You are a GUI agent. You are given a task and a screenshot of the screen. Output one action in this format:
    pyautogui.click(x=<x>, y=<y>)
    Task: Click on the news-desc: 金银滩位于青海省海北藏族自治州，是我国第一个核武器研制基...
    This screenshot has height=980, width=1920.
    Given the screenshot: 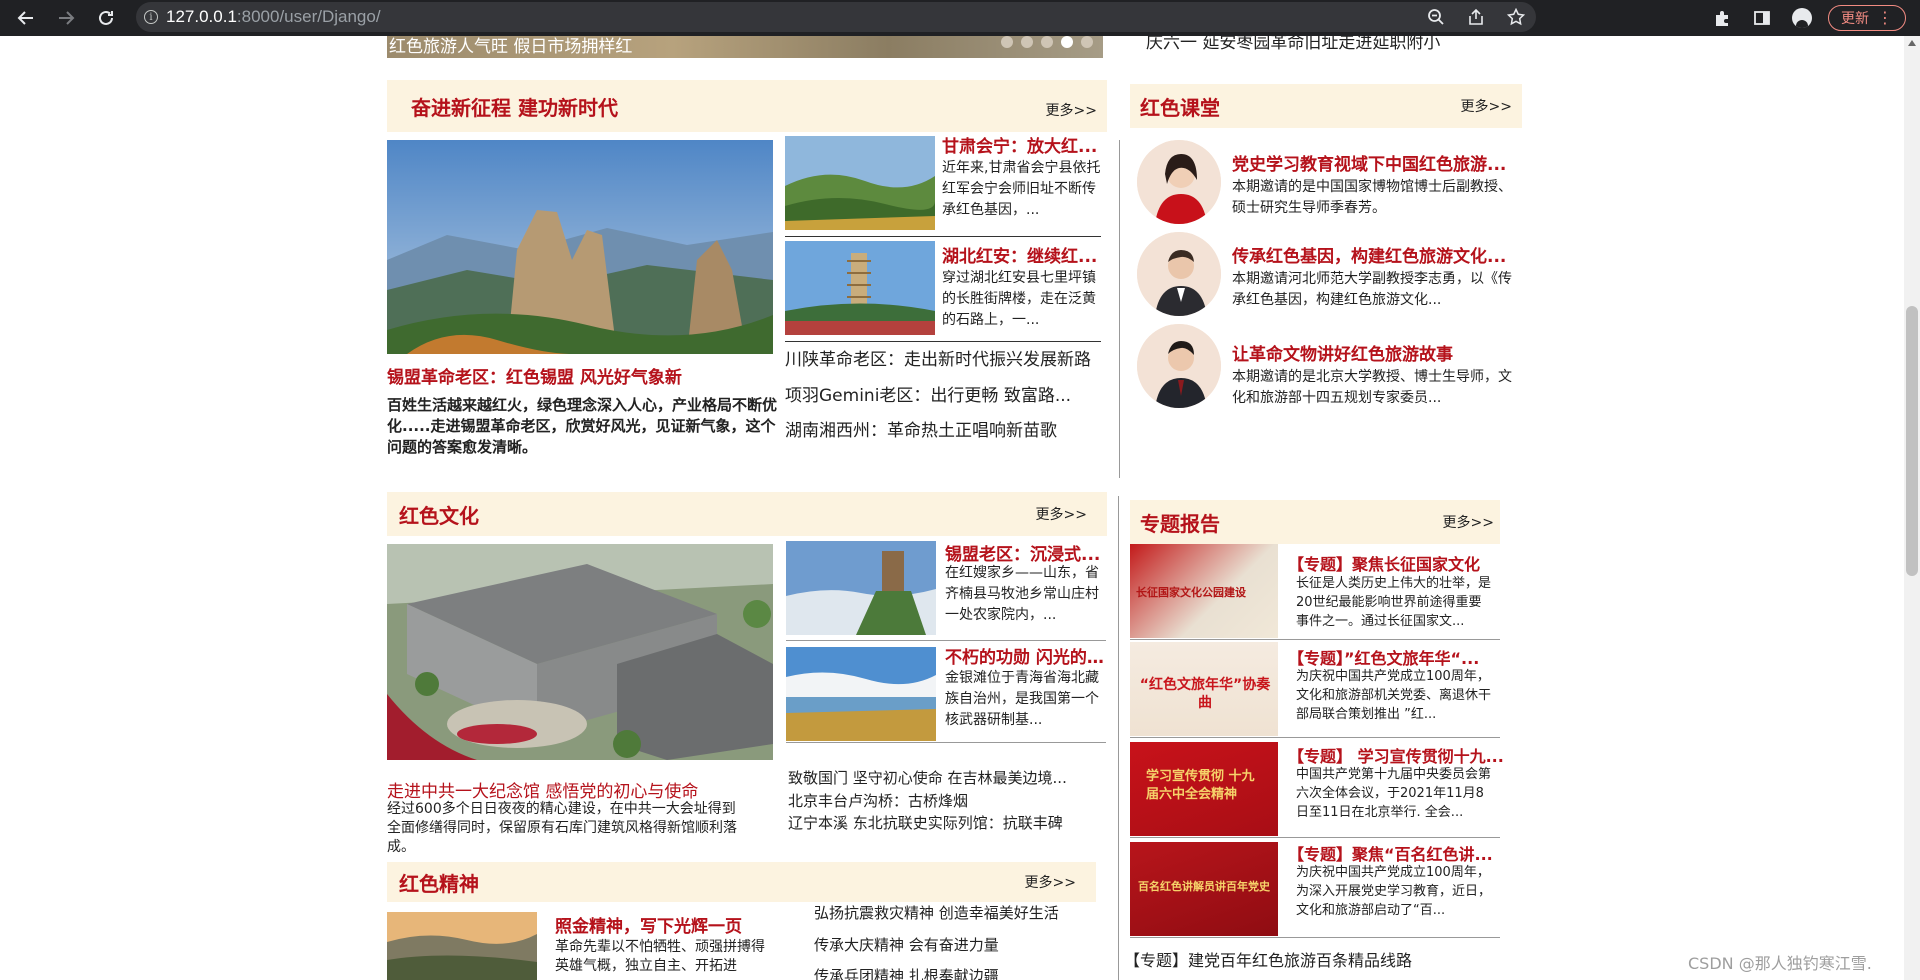 What is the action you would take?
    pyautogui.click(x=1022, y=699)
    